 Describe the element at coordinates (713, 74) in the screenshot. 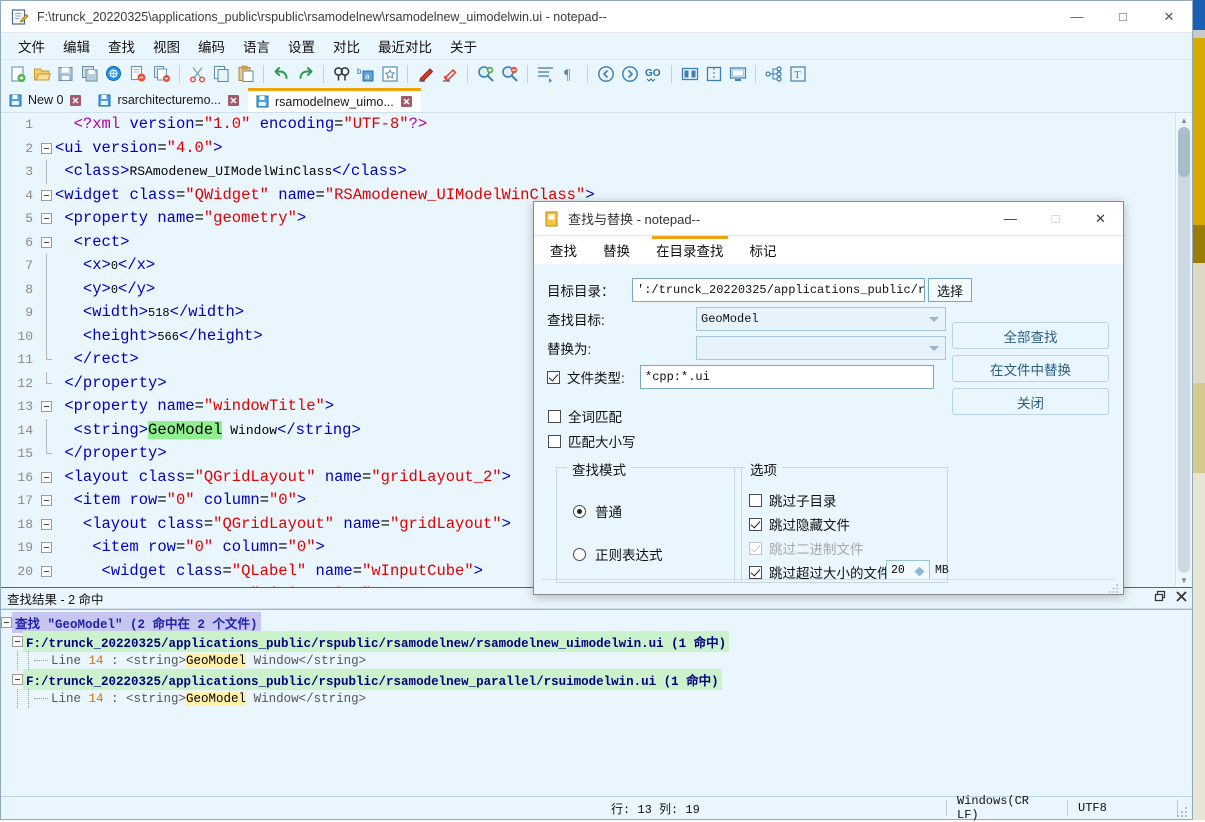

I see `column-view-icon` at that location.